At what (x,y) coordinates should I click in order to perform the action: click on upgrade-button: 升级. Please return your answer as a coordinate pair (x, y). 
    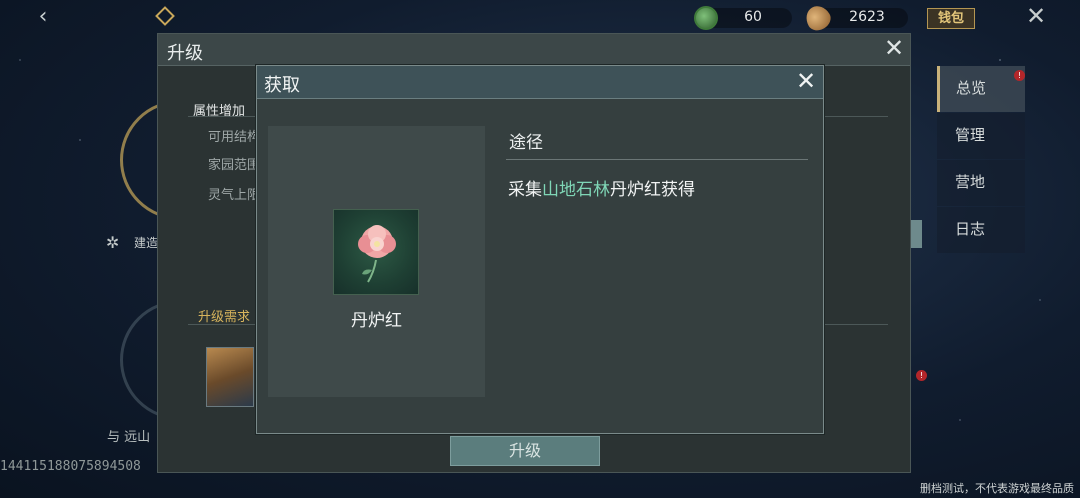
    Looking at the image, I should click on (525, 451).